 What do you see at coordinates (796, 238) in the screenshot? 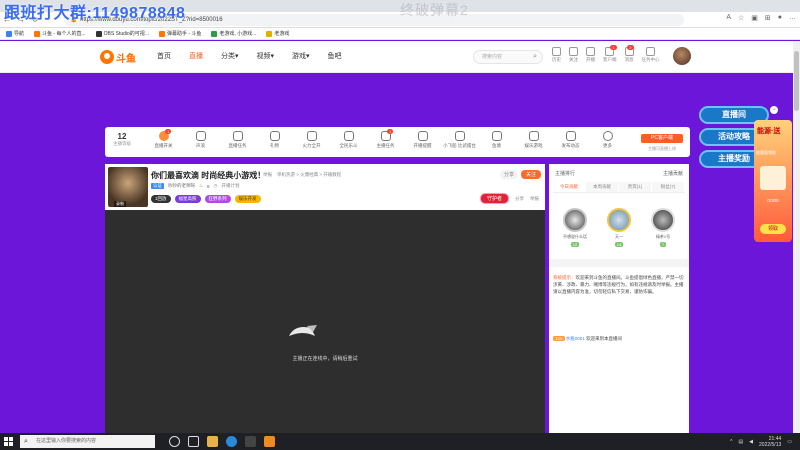
I see `page-scrollbar` at bounding box center [796, 238].